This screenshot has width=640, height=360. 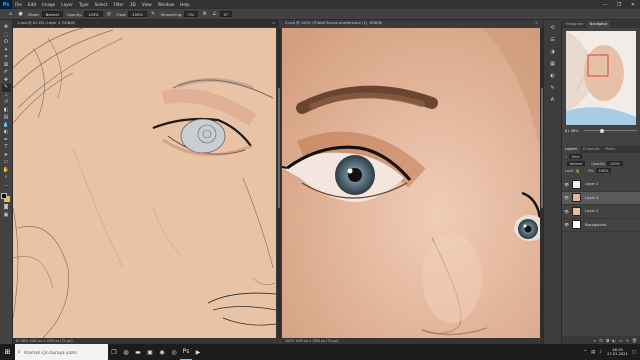 I want to click on blur-tool-icon: 💧, so click(x=6, y=126).